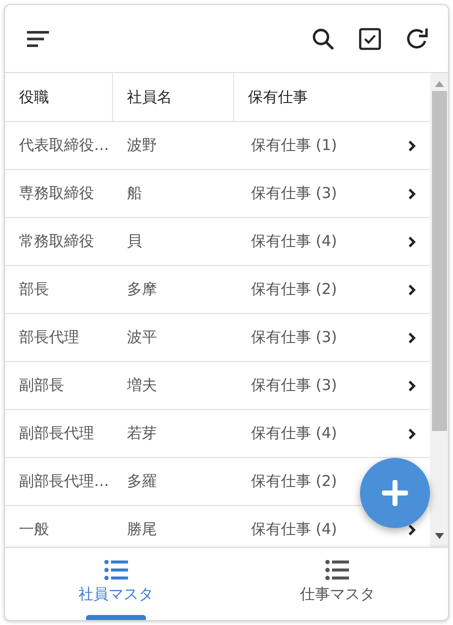 The width and height of the screenshot is (453, 625). Describe the element at coordinates (34, 289) in the screenshot. I see `table-cell-text: 部長` at that location.